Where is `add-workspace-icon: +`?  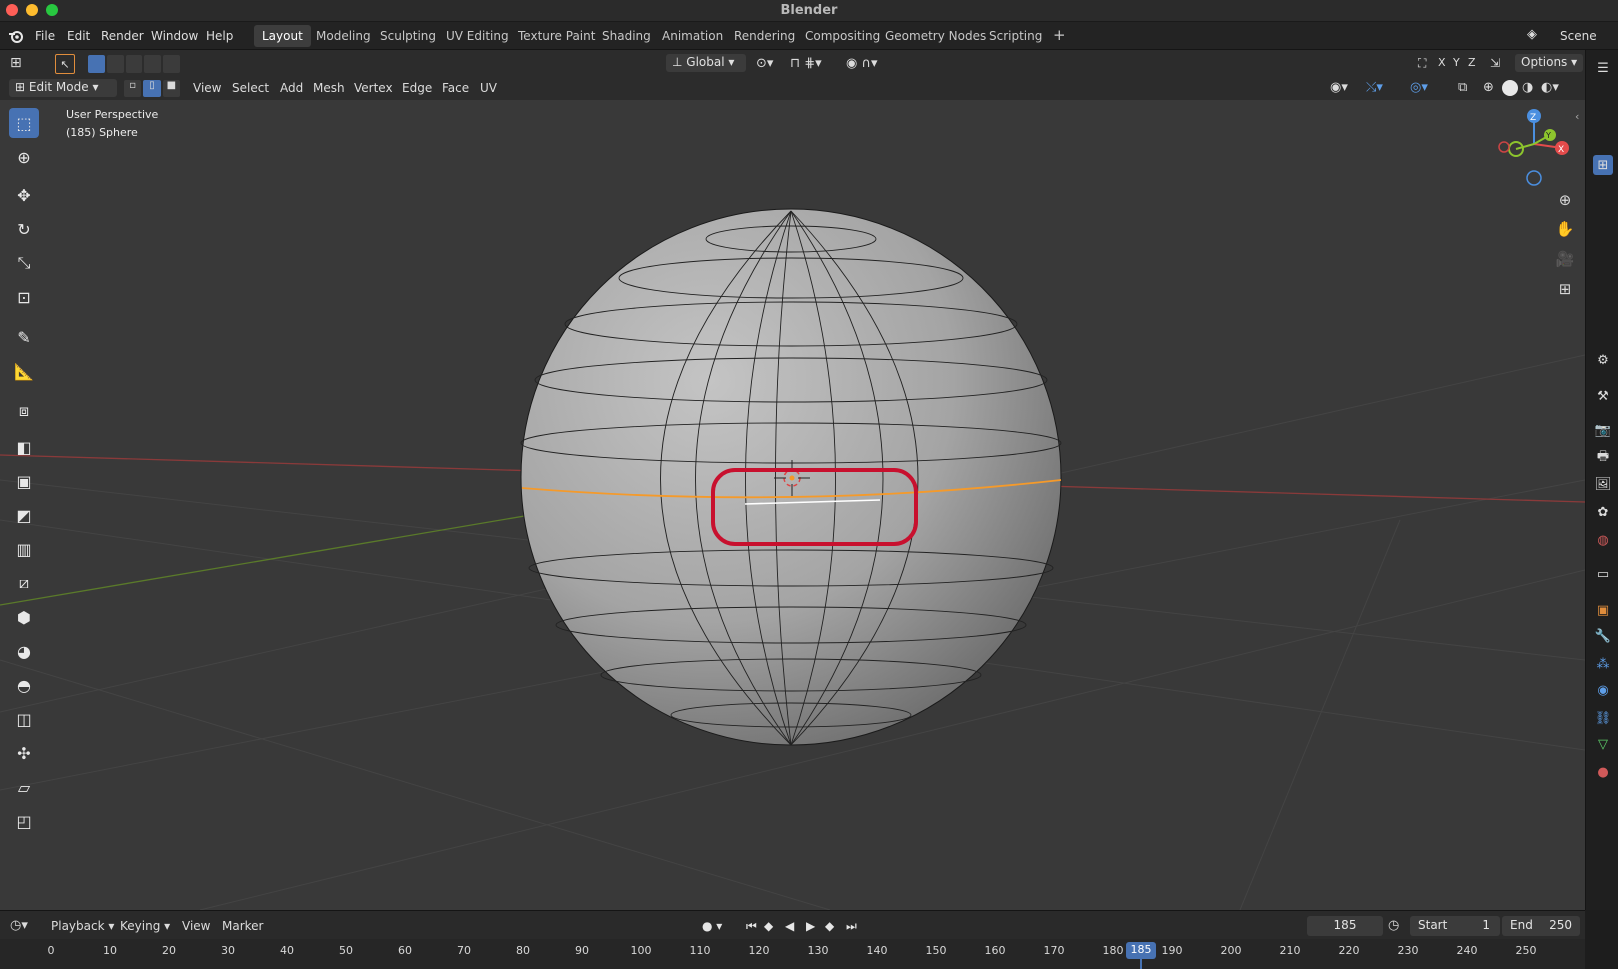 add-workspace-icon: + is located at coordinates (1059, 36).